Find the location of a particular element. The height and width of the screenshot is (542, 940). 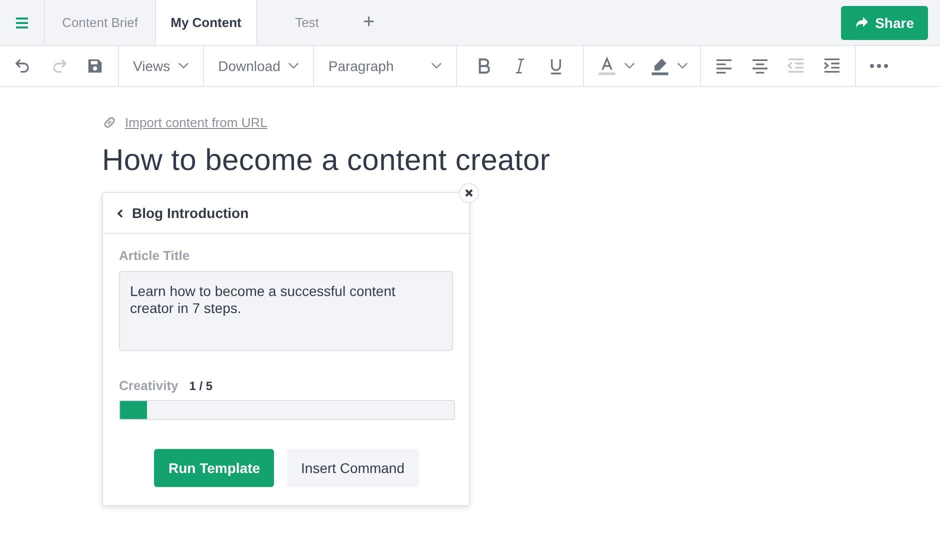

link-icon is located at coordinates (109, 122).